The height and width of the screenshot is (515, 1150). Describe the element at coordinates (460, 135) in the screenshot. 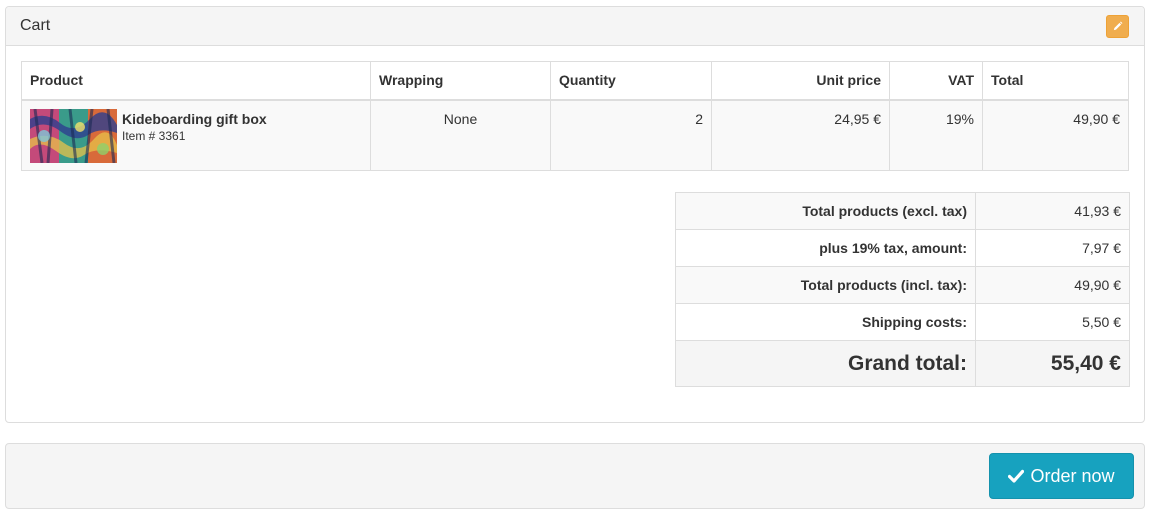

I see `wrapping-cell: None` at that location.